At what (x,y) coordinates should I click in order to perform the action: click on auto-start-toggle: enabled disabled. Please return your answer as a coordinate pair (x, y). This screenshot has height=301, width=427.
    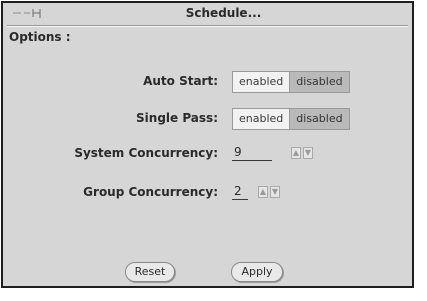
    Looking at the image, I should click on (291, 82).